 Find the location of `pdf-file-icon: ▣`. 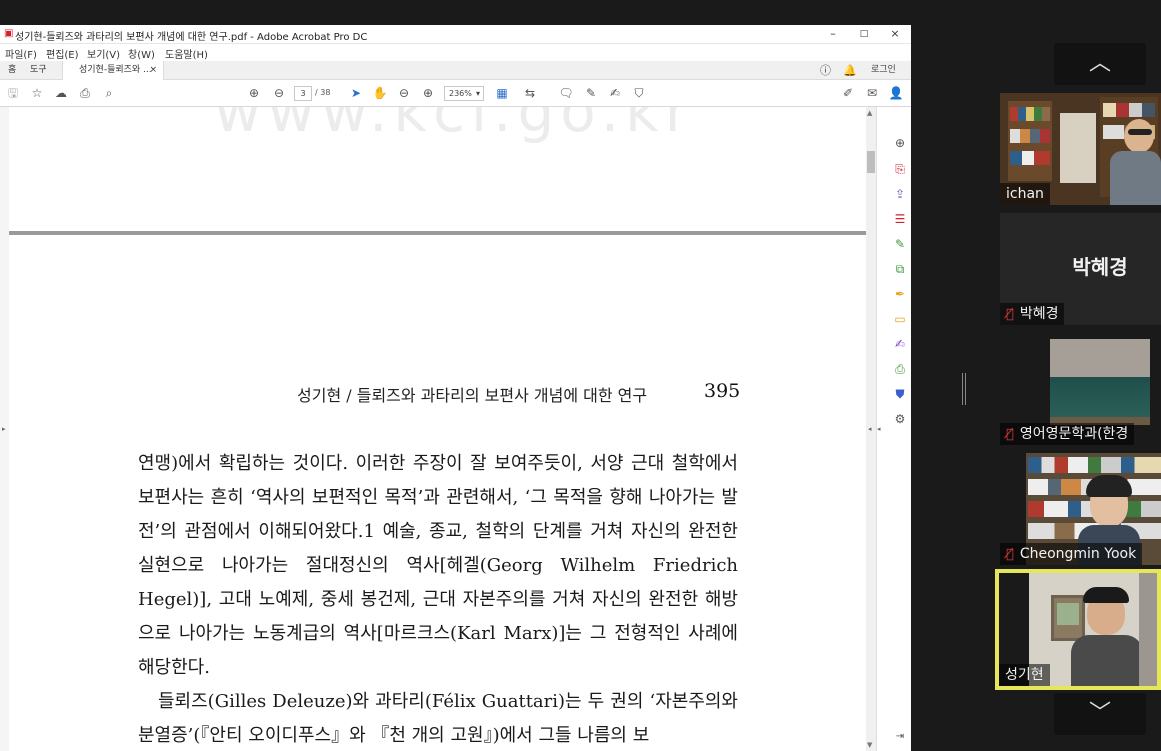

pdf-file-icon: ▣ is located at coordinates (9, 33).